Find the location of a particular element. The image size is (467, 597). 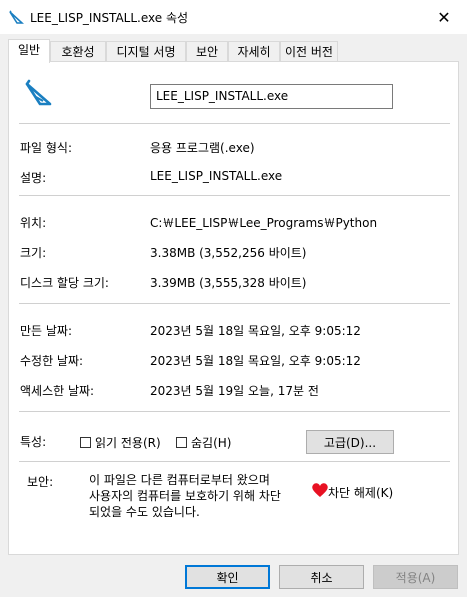

size-on-disk-value: 3.39MB (3,555,328 바이트) is located at coordinates (228, 283).